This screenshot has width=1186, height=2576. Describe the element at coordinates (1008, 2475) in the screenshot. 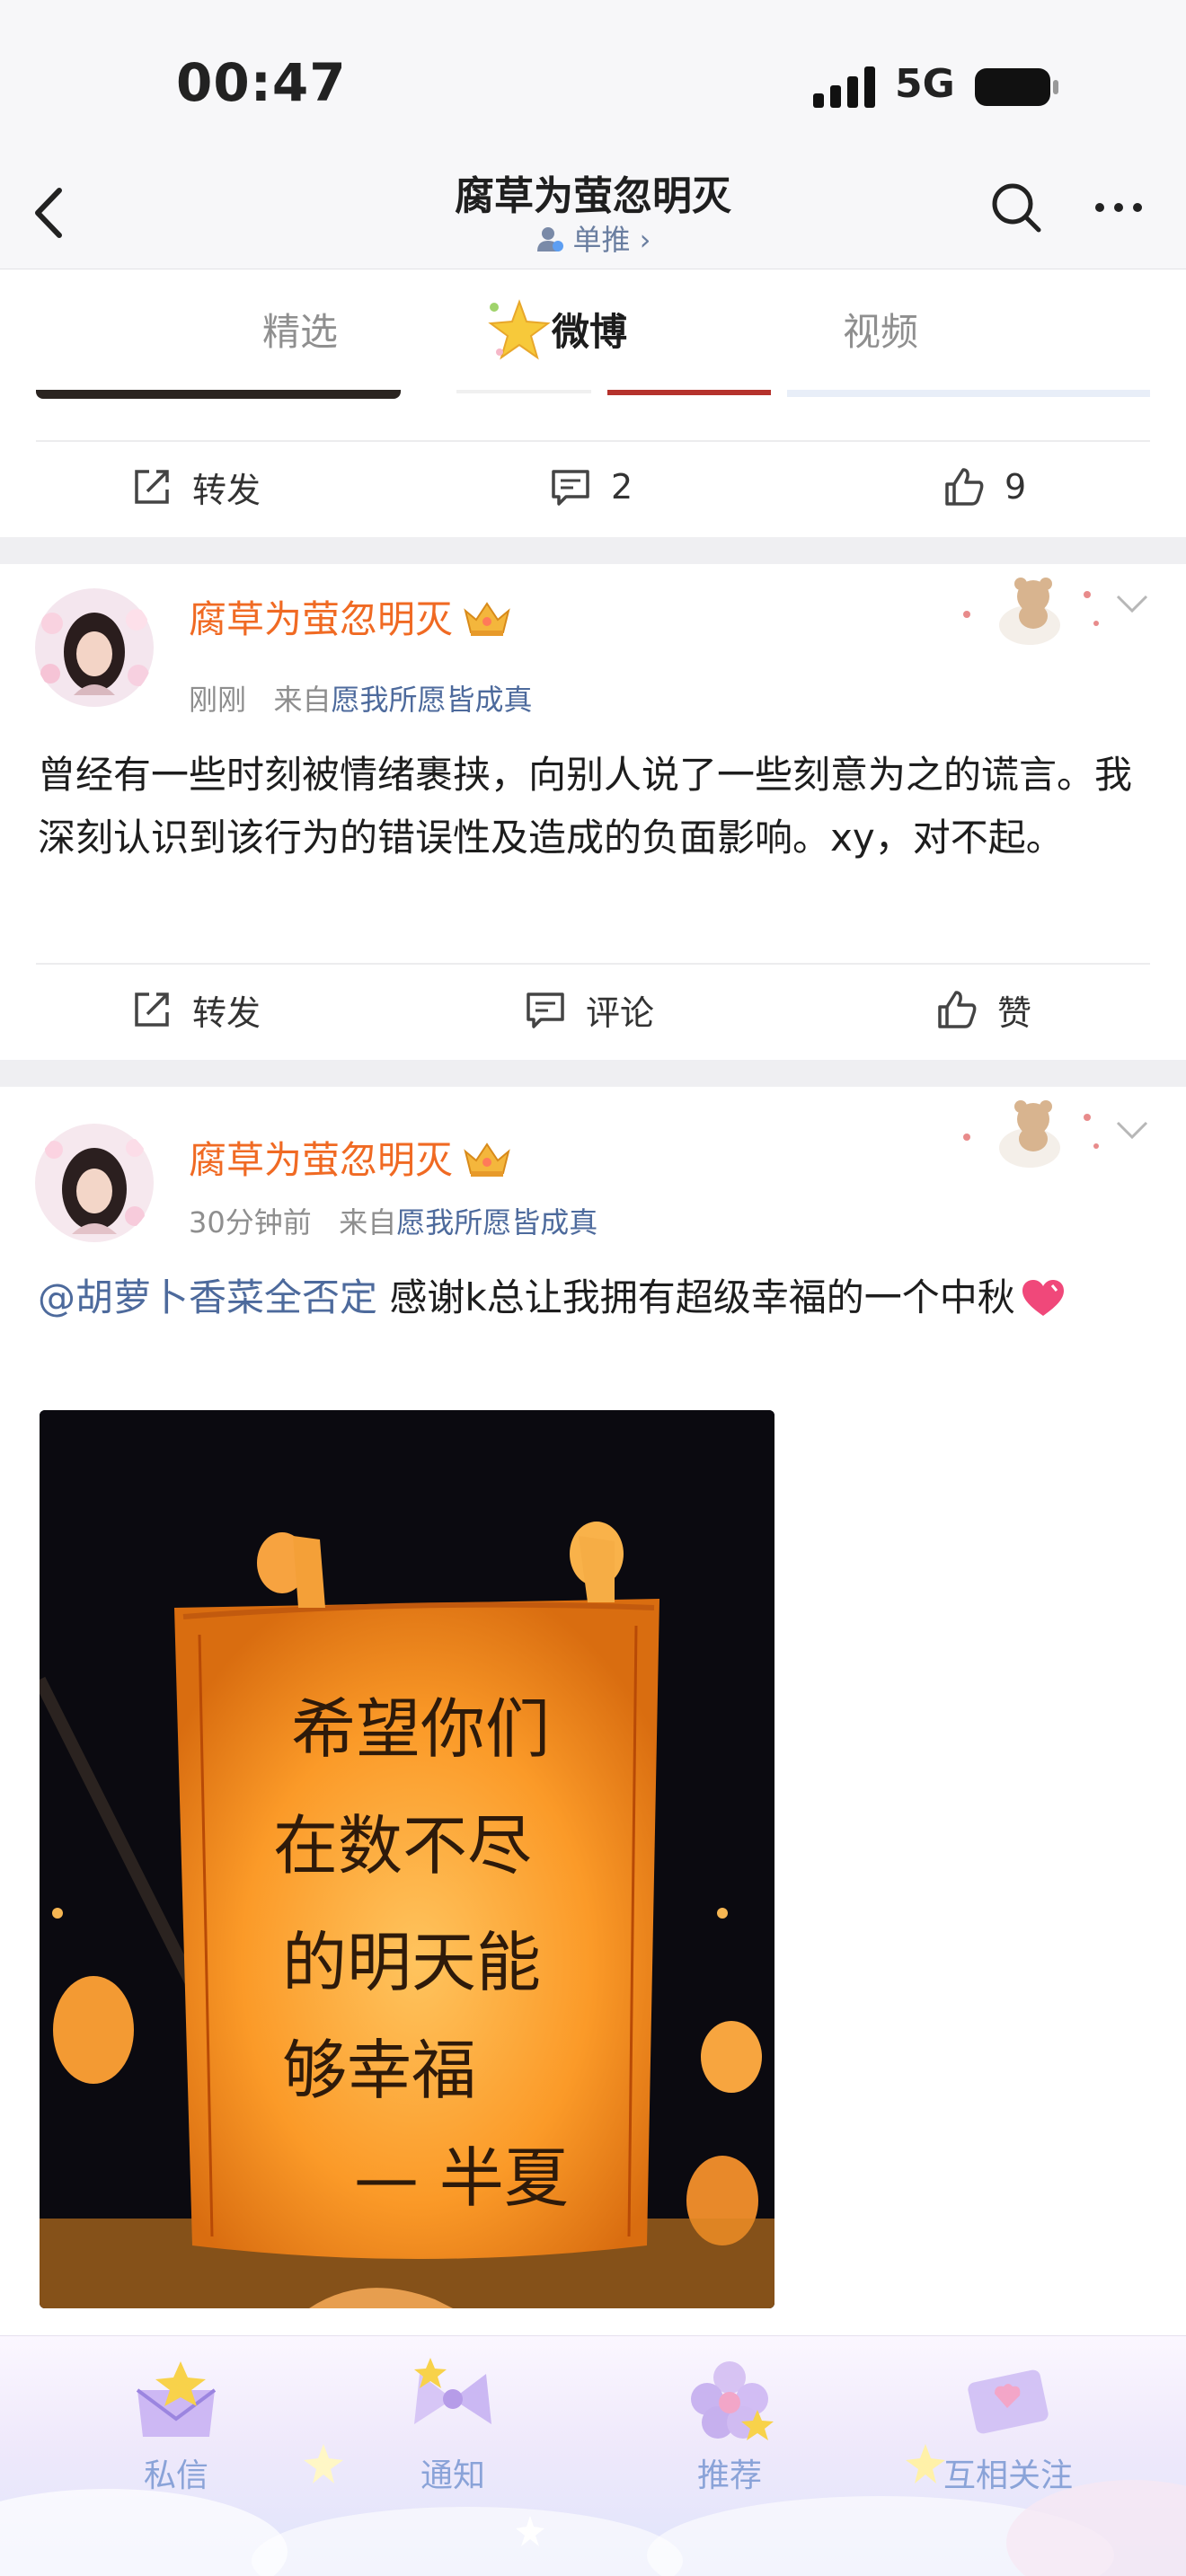

I see `nav-mutual-follow-label: 互相关注` at that location.